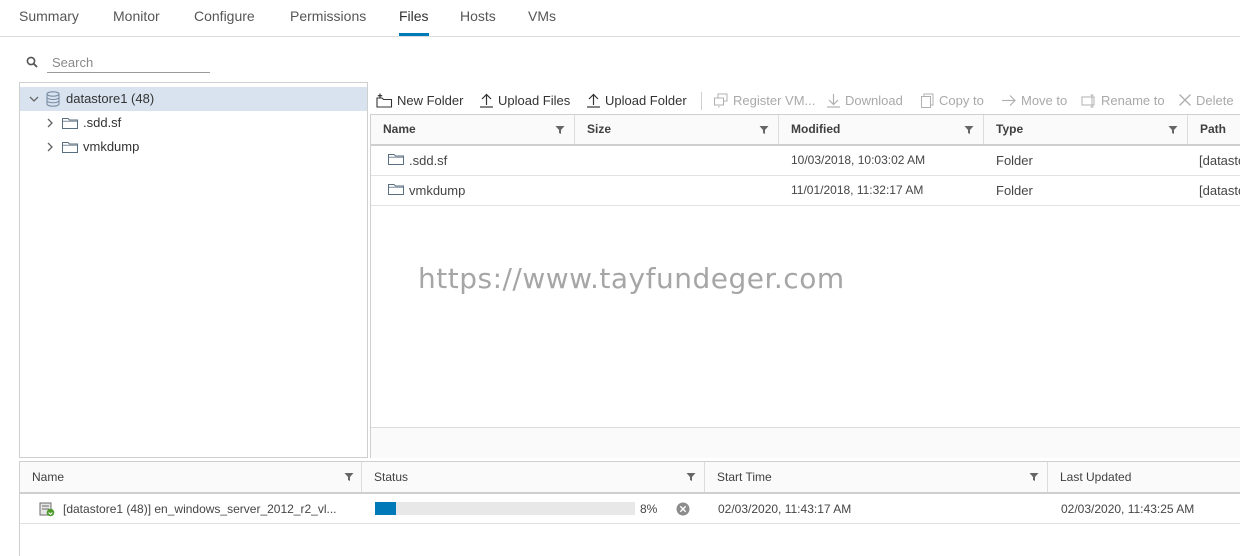 The width and height of the screenshot is (1240, 556). Describe the element at coordinates (136, 22) in the screenshot. I see `tab-monitor: Monitor` at that location.